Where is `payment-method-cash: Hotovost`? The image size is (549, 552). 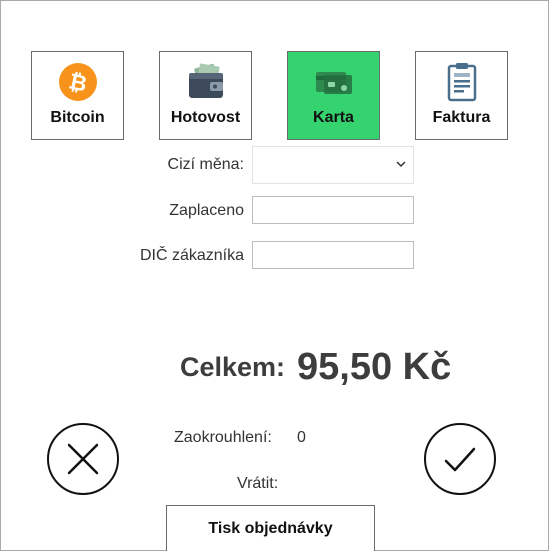 payment-method-cash: Hotovost is located at coordinates (205, 95).